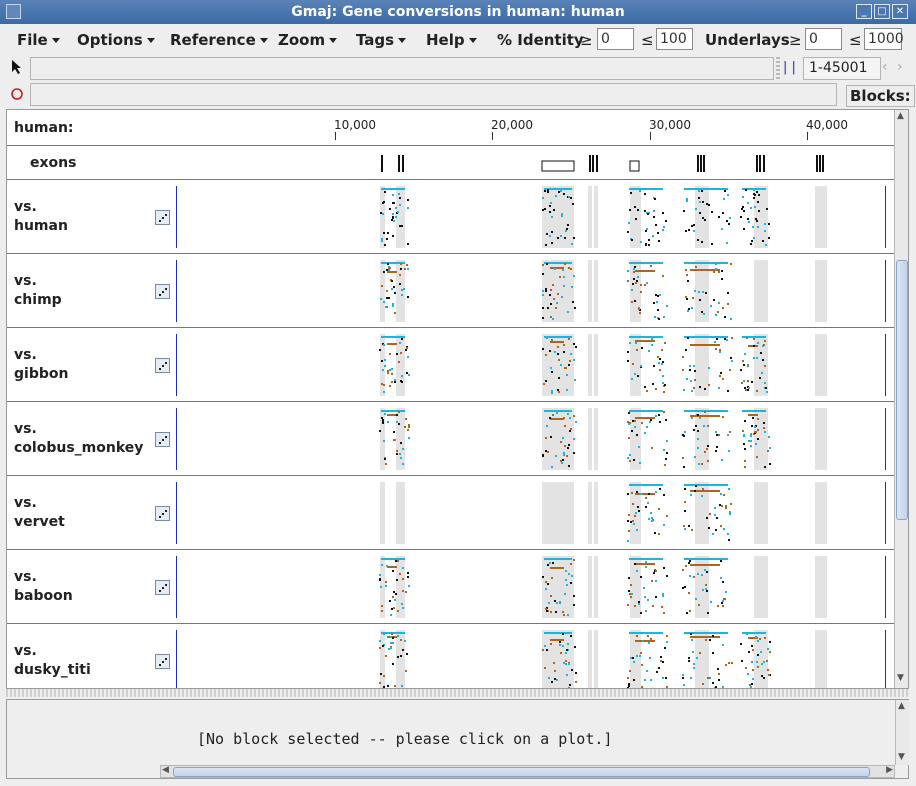  Describe the element at coordinates (823, 39) in the screenshot. I see `underlays-min-input: 0` at that location.